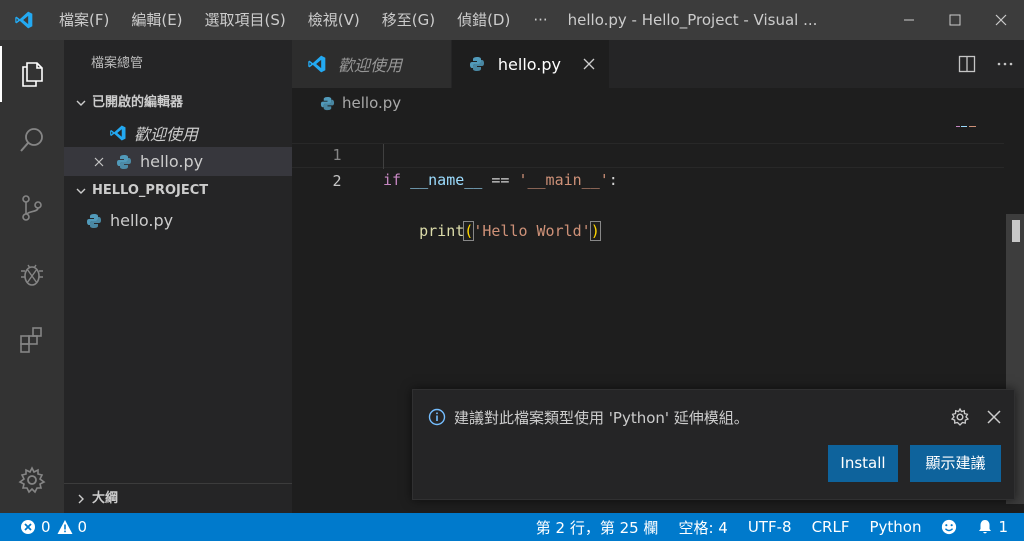 This screenshot has height=541, width=1024. I want to click on debug-button, so click(32, 274).